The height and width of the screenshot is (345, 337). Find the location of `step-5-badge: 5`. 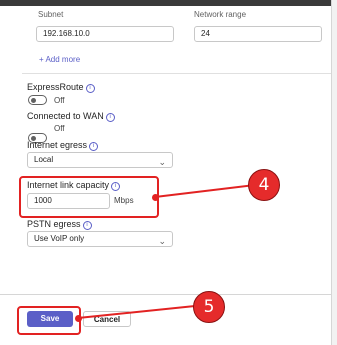

step-5-badge: 5 is located at coordinates (209, 307).